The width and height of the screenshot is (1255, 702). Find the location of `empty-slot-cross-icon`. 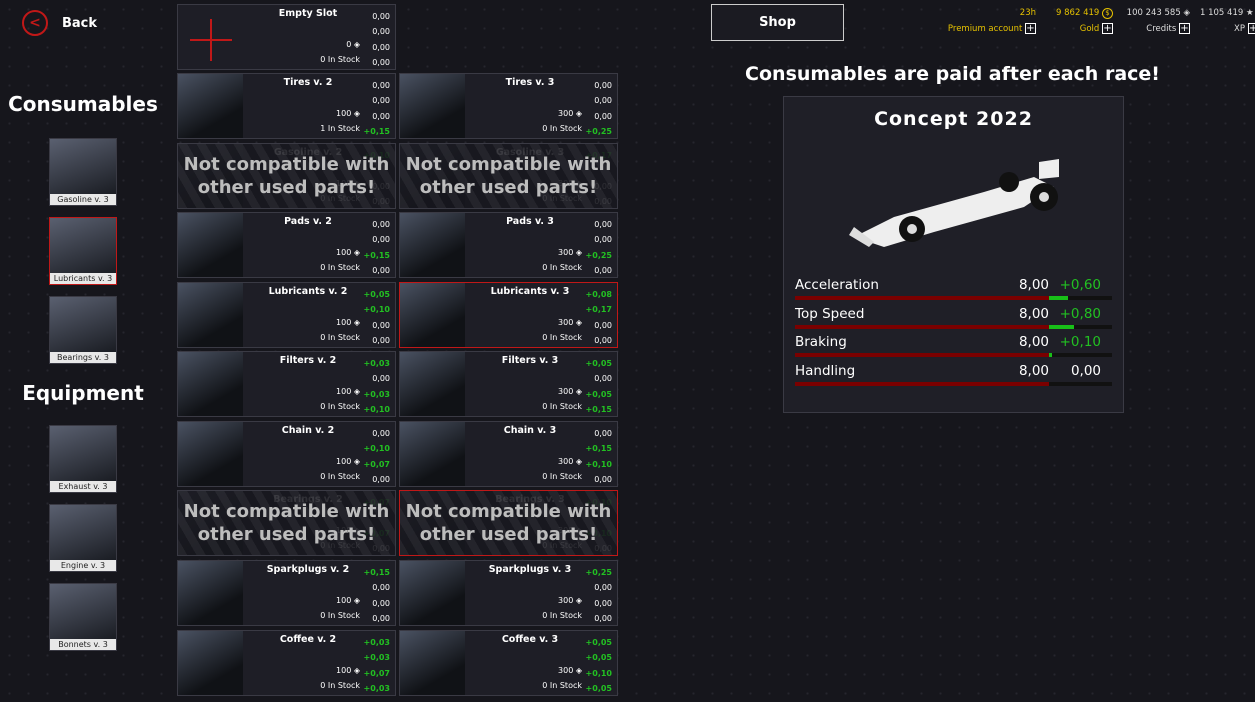

empty-slot-cross-icon is located at coordinates (211, 40).